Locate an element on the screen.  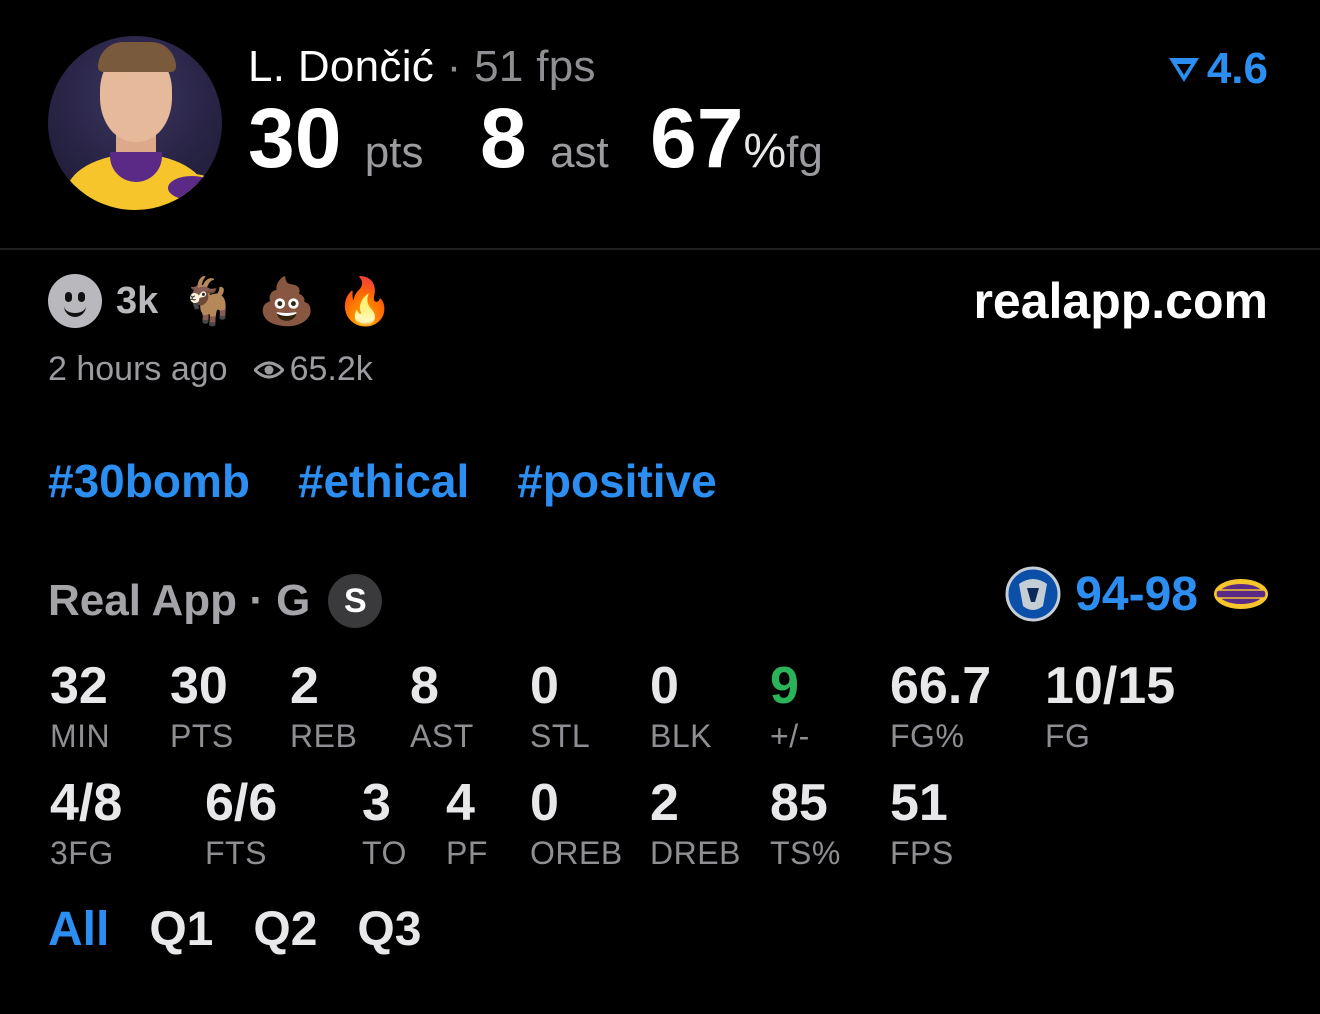
smiley-mouth is located at coordinates (75, 309).